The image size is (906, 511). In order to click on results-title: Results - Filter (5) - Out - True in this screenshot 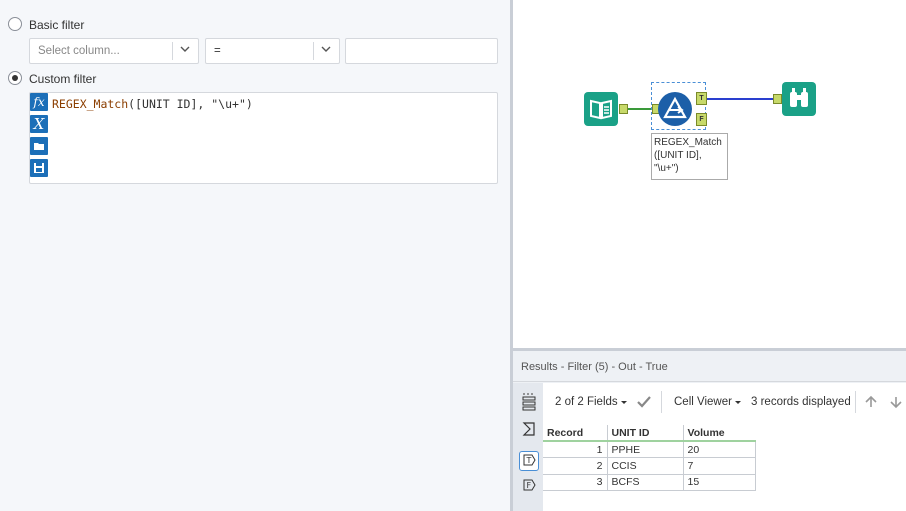, I will do `click(594, 367)`.